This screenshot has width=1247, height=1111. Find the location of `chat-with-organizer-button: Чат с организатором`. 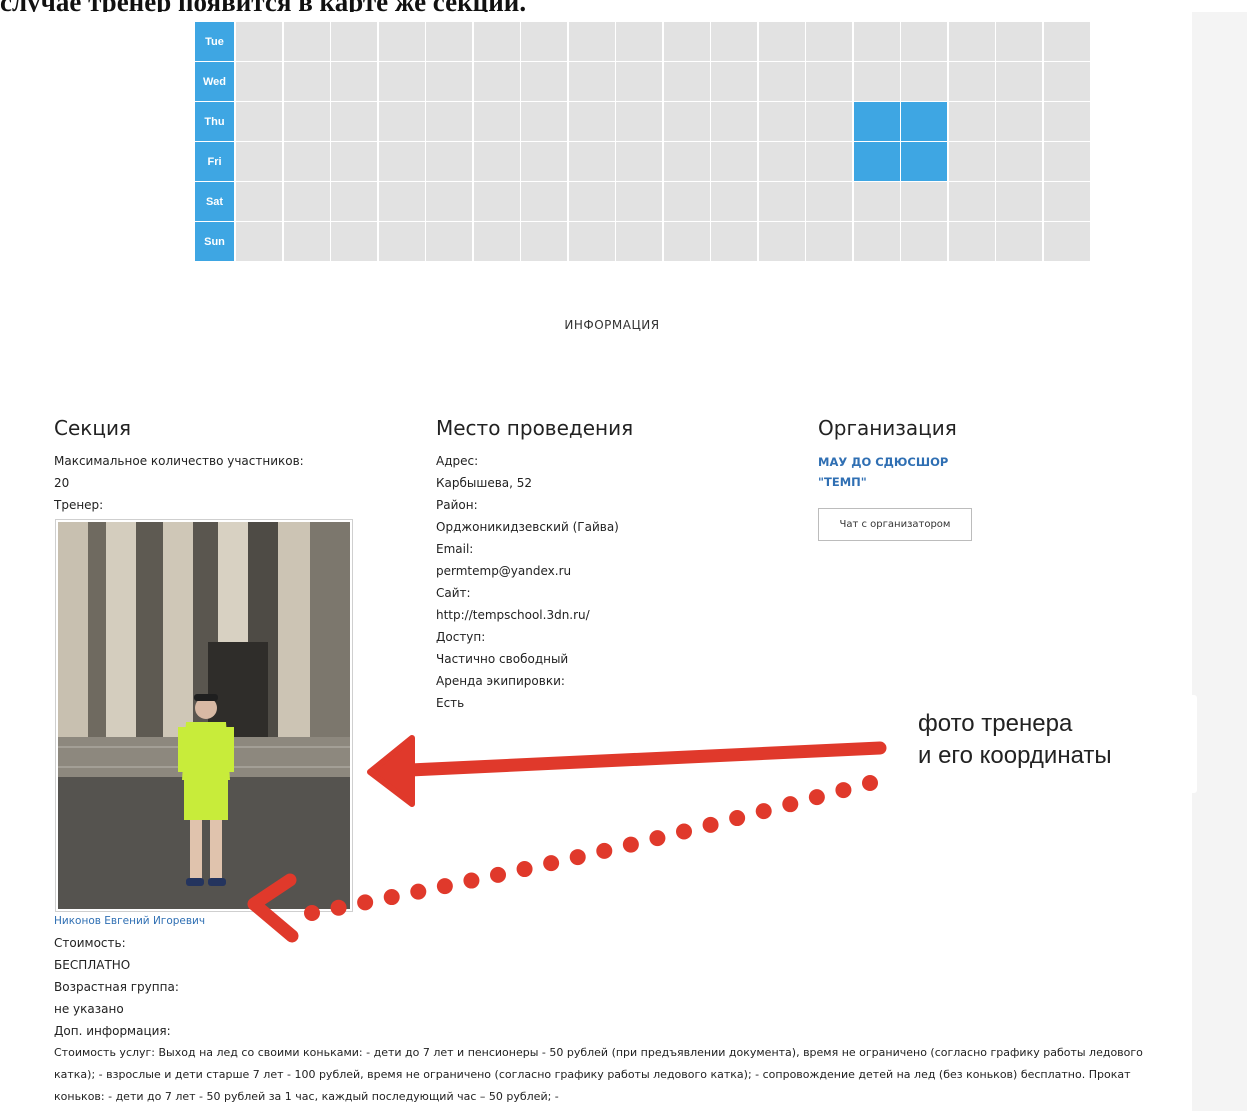

chat-with-organizer-button: Чат с организатором is located at coordinates (895, 524).